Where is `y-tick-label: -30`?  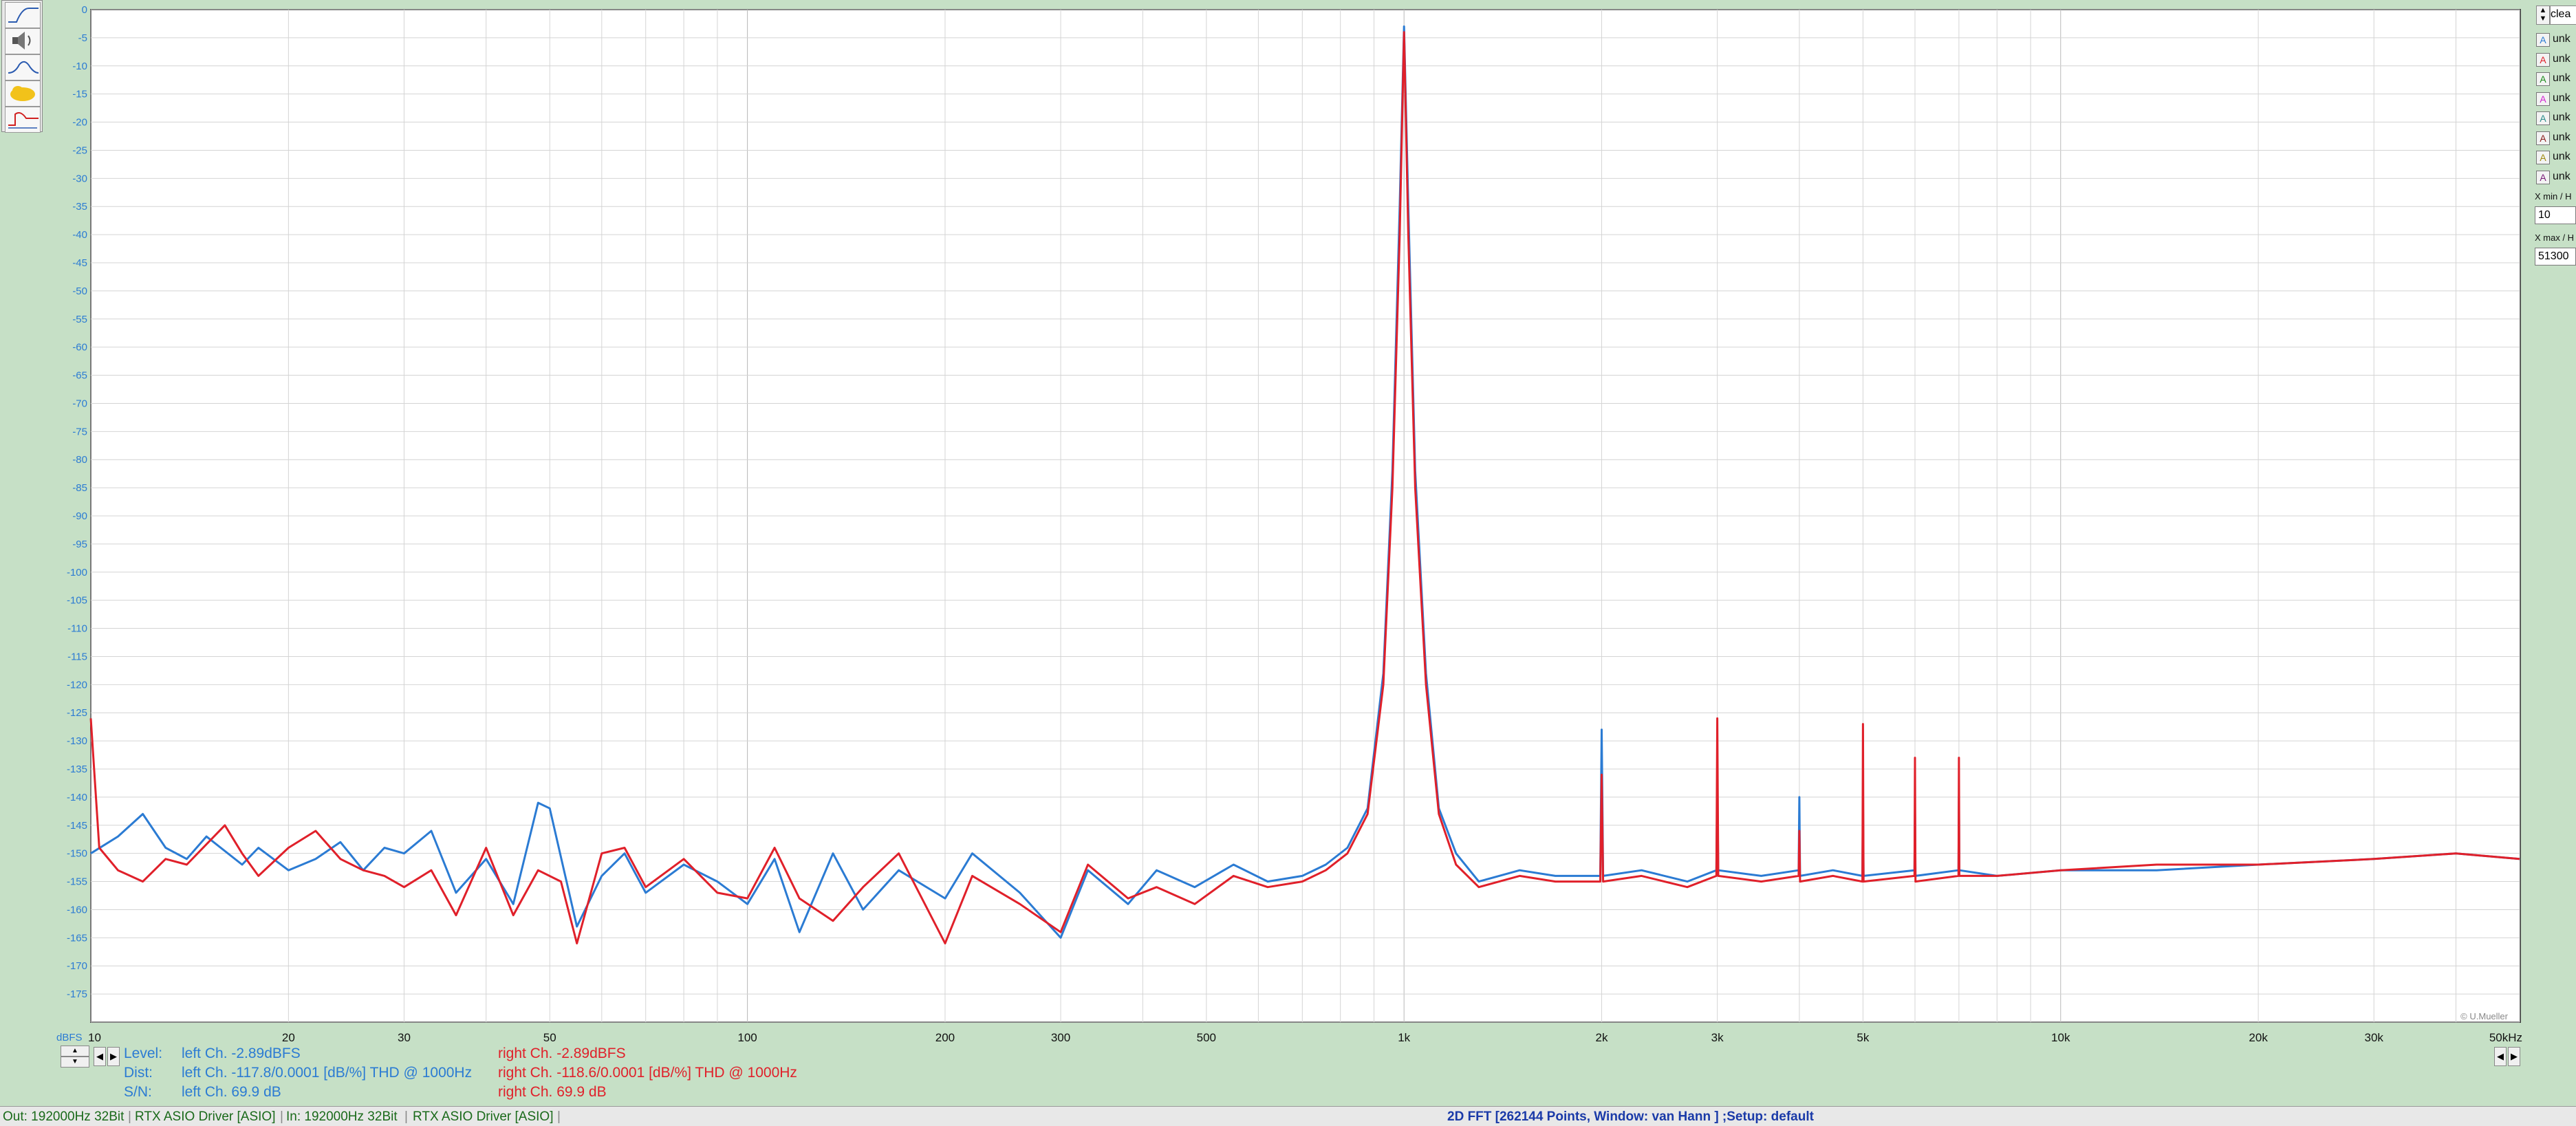 y-tick-label: -30 is located at coordinates (79, 178).